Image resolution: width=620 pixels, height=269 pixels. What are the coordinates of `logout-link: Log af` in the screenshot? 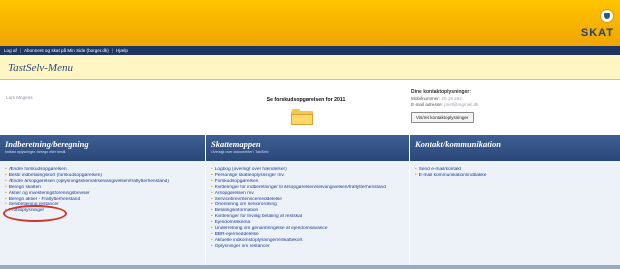 It's located at (10, 50).